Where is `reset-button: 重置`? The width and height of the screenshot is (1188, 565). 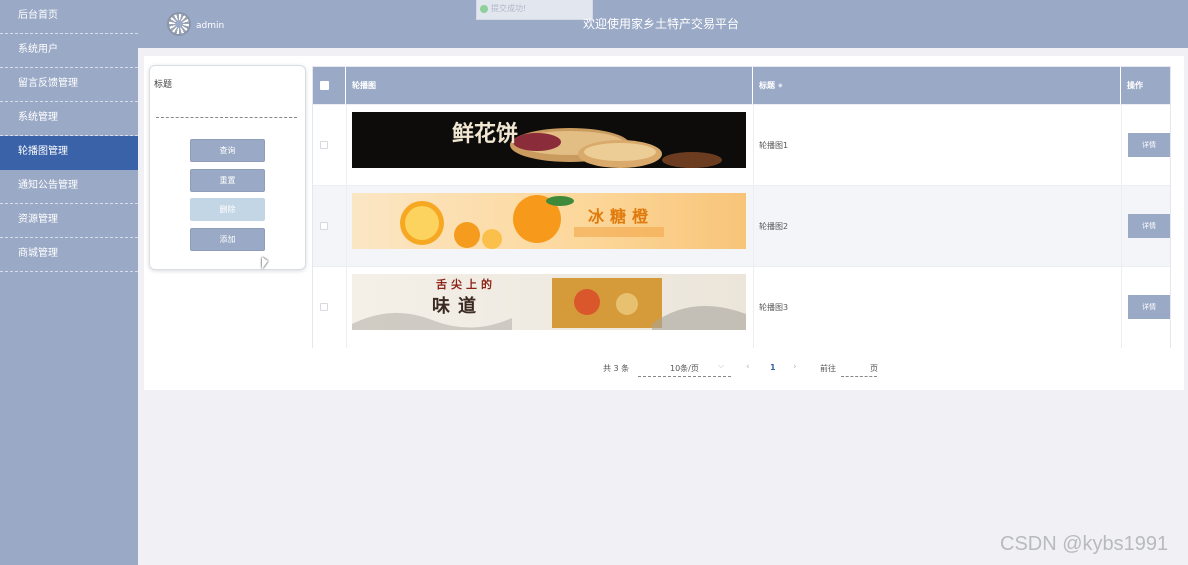 reset-button: 重置 is located at coordinates (227, 180).